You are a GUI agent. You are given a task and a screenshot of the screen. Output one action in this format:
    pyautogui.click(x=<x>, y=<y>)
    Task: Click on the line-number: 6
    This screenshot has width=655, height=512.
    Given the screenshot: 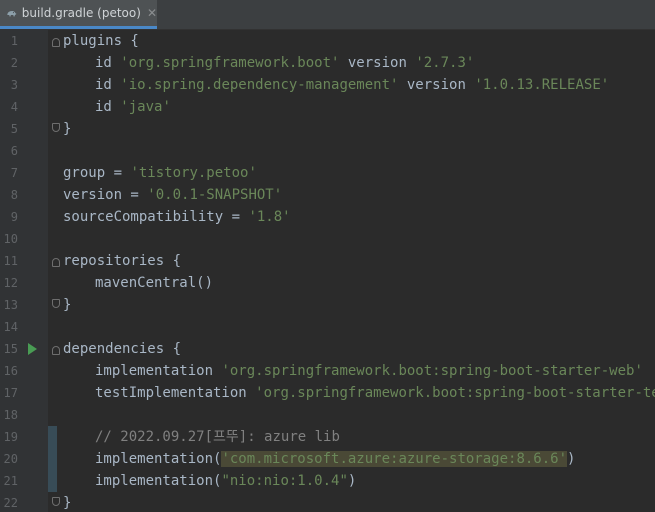 What is the action you would take?
    pyautogui.click(x=14, y=151)
    